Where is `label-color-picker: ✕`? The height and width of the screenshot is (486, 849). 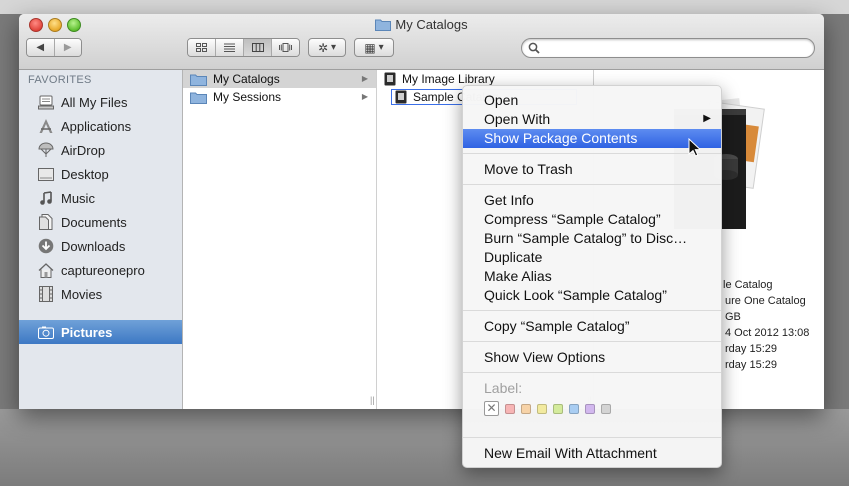
label-color-picker: ✕ is located at coordinates (547, 408).